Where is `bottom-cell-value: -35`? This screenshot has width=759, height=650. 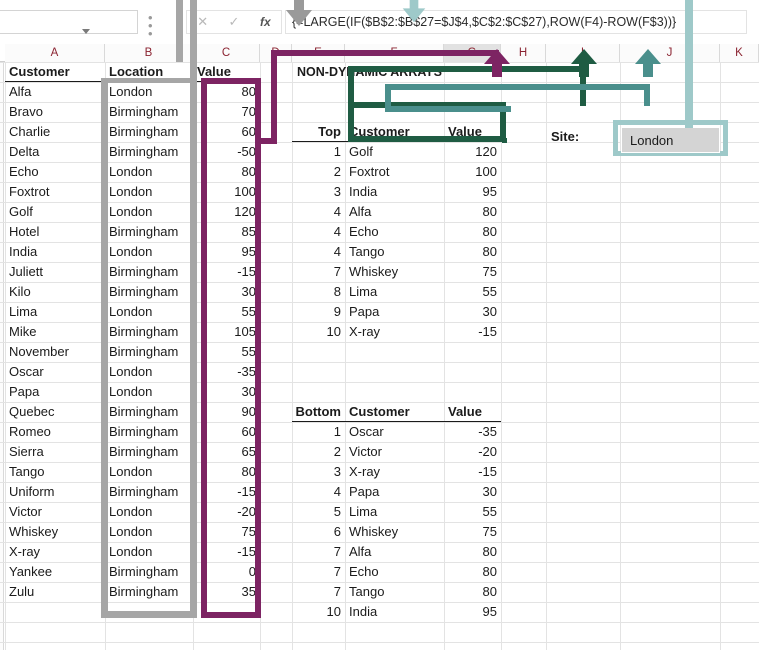
bottom-cell-value: -35 is located at coordinates (472, 432).